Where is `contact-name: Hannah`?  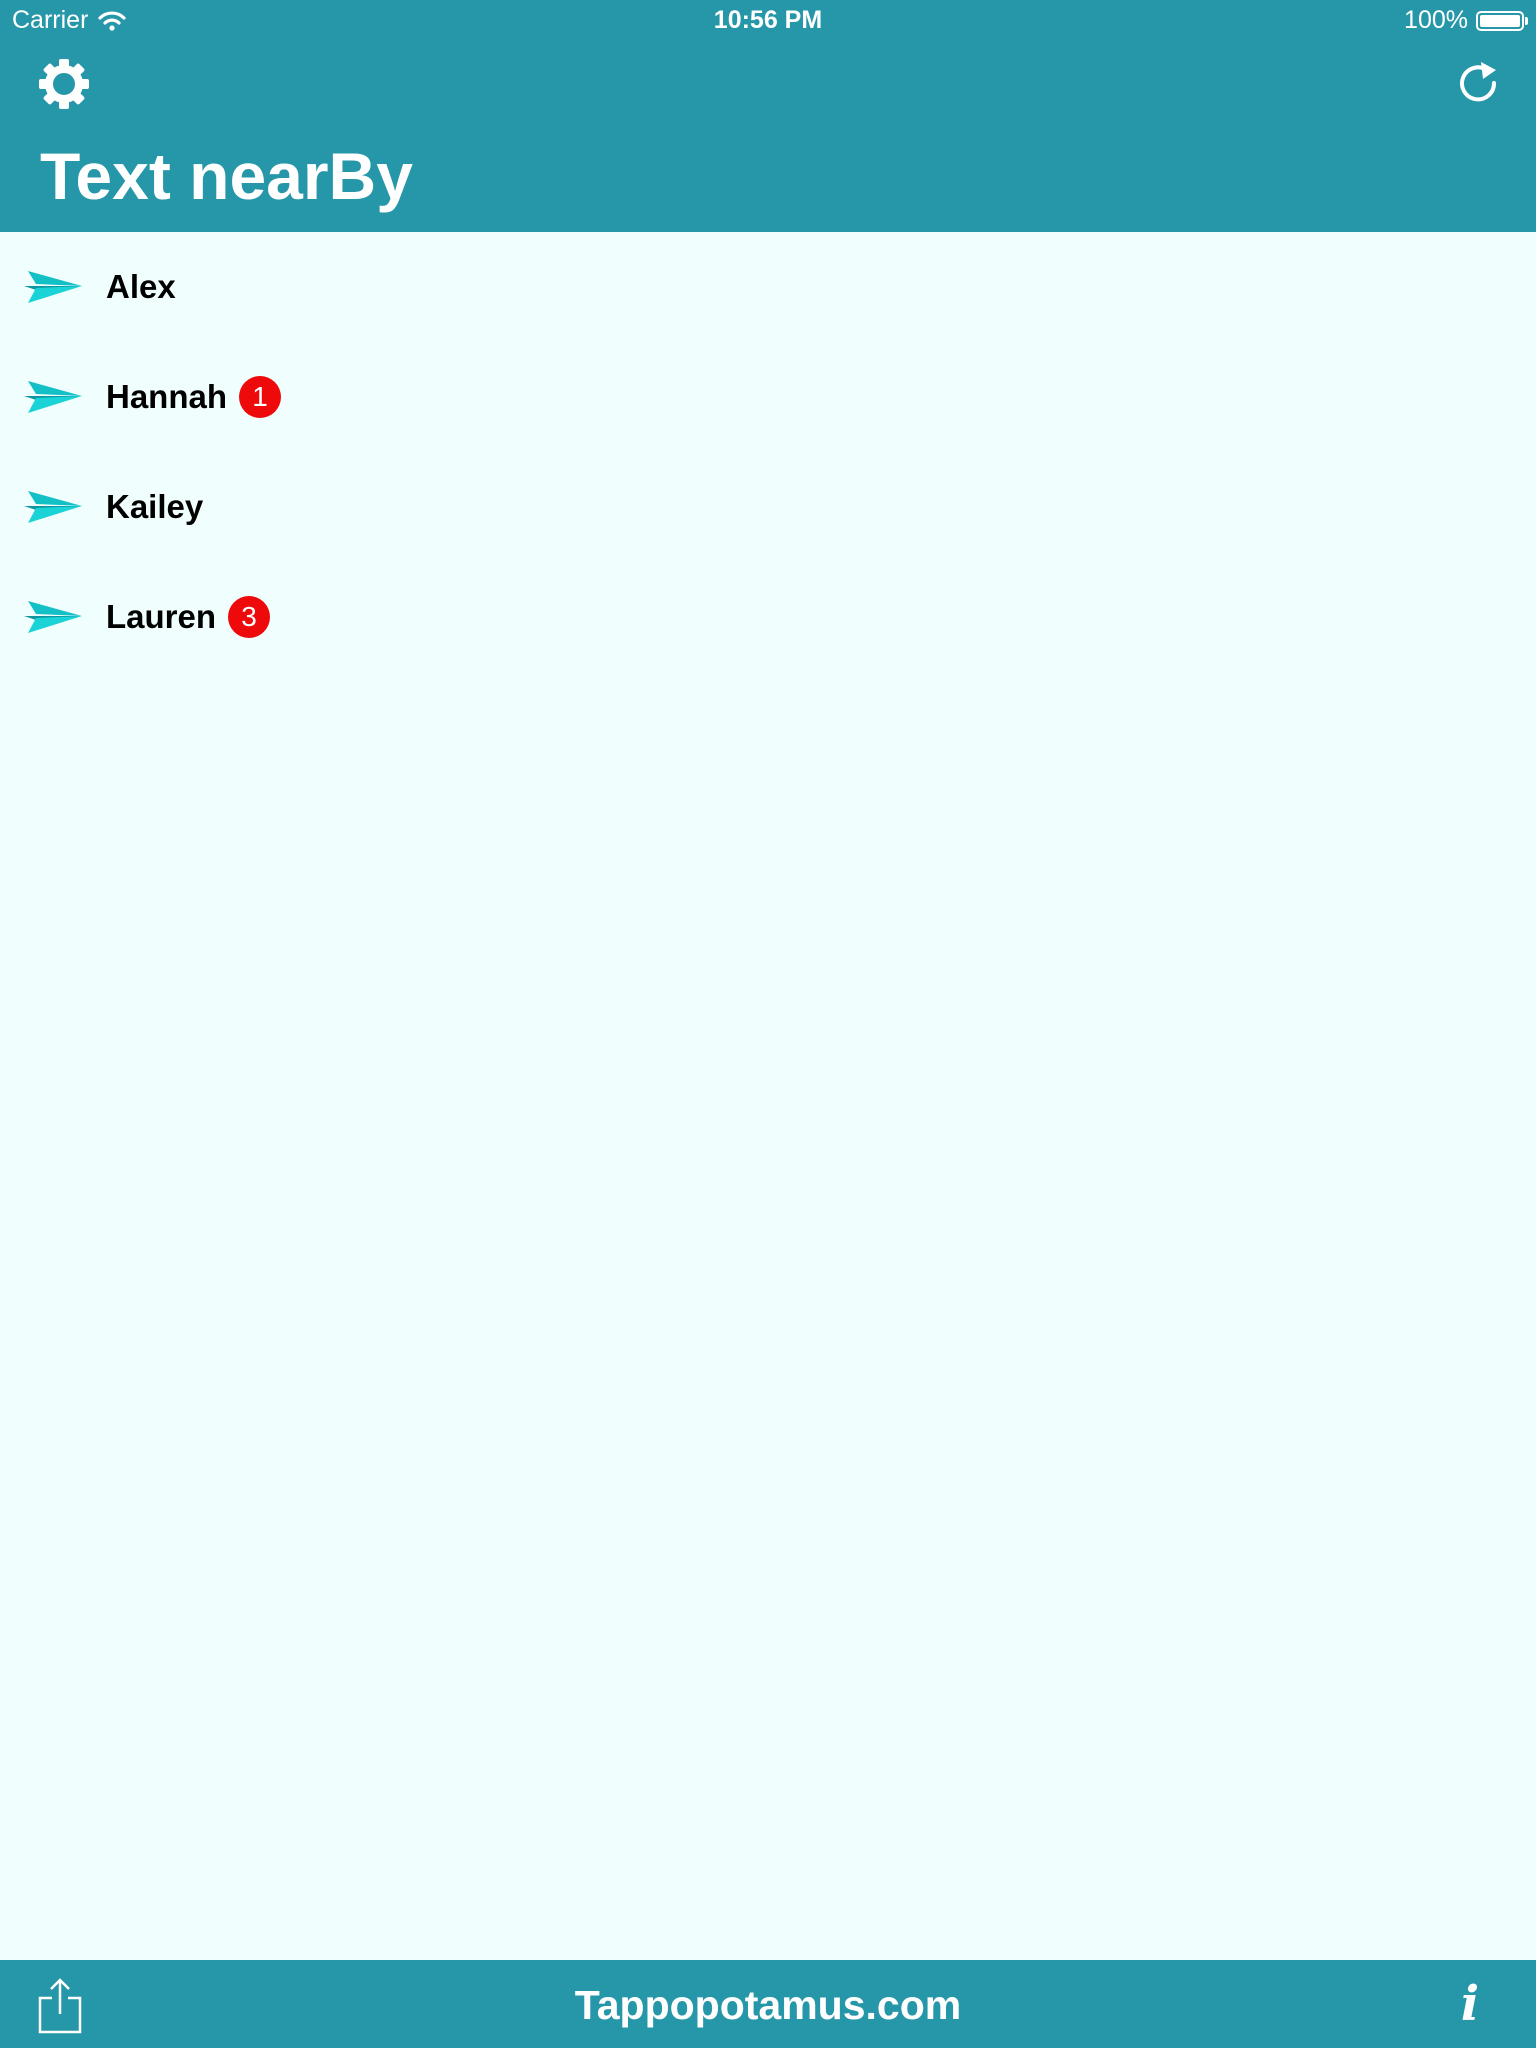 contact-name: Hannah is located at coordinates (167, 396).